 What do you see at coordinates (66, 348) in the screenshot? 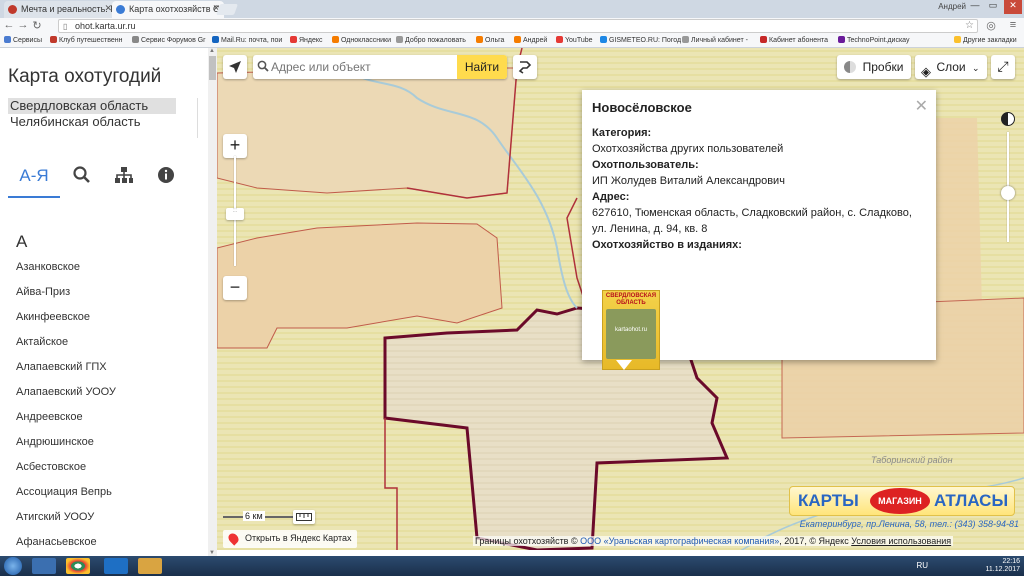
I see `list-item: Актайское` at bounding box center [66, 348].